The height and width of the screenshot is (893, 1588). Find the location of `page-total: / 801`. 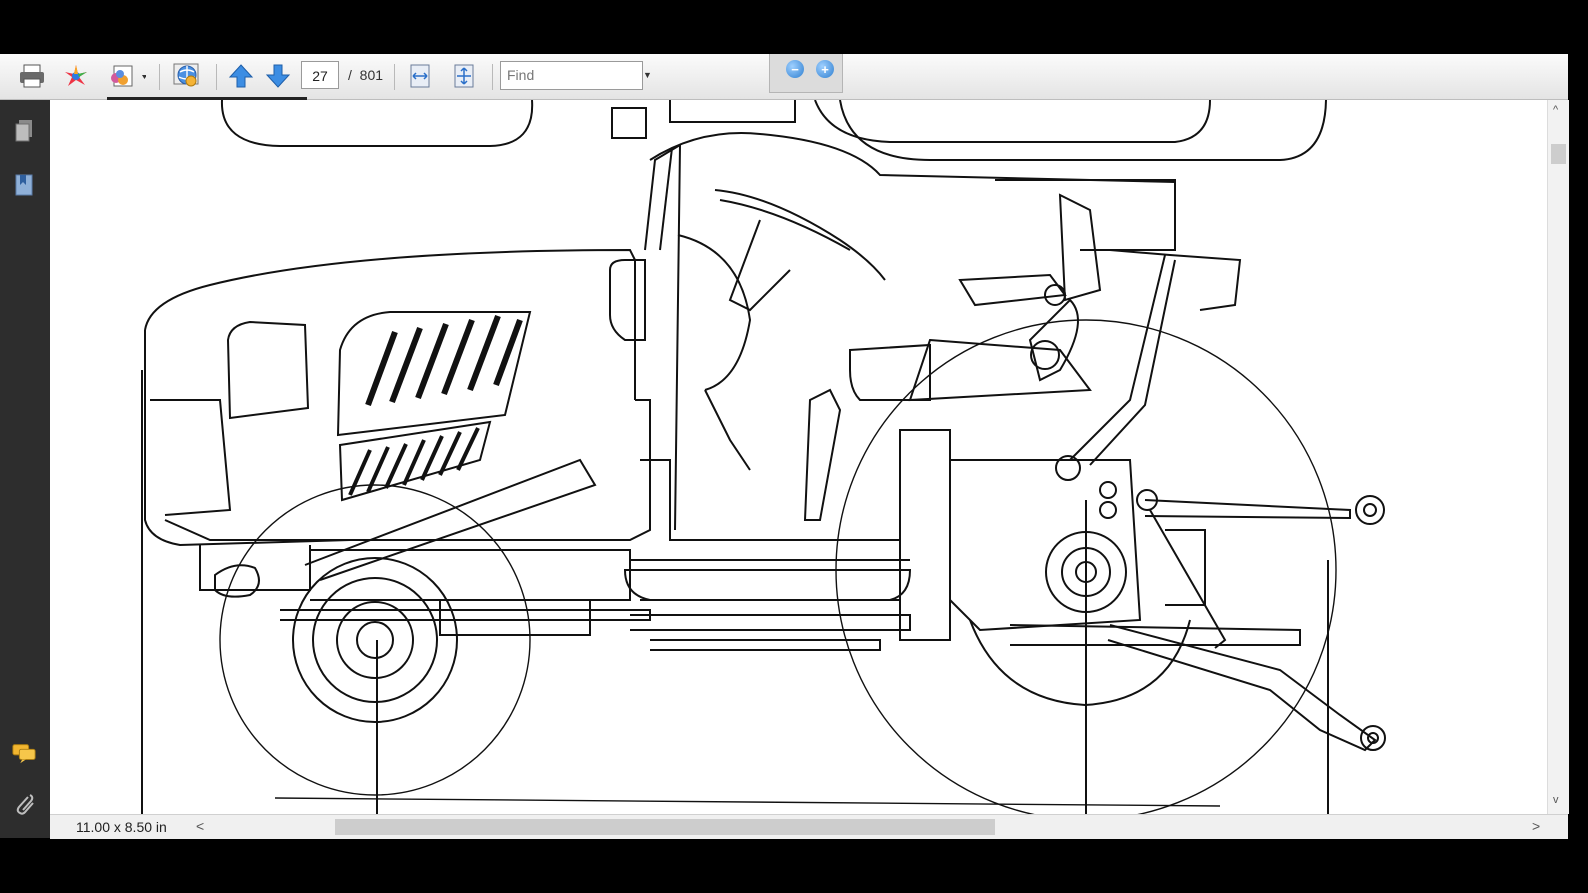

page-total: / 801 is located at coordinates (365, 75).